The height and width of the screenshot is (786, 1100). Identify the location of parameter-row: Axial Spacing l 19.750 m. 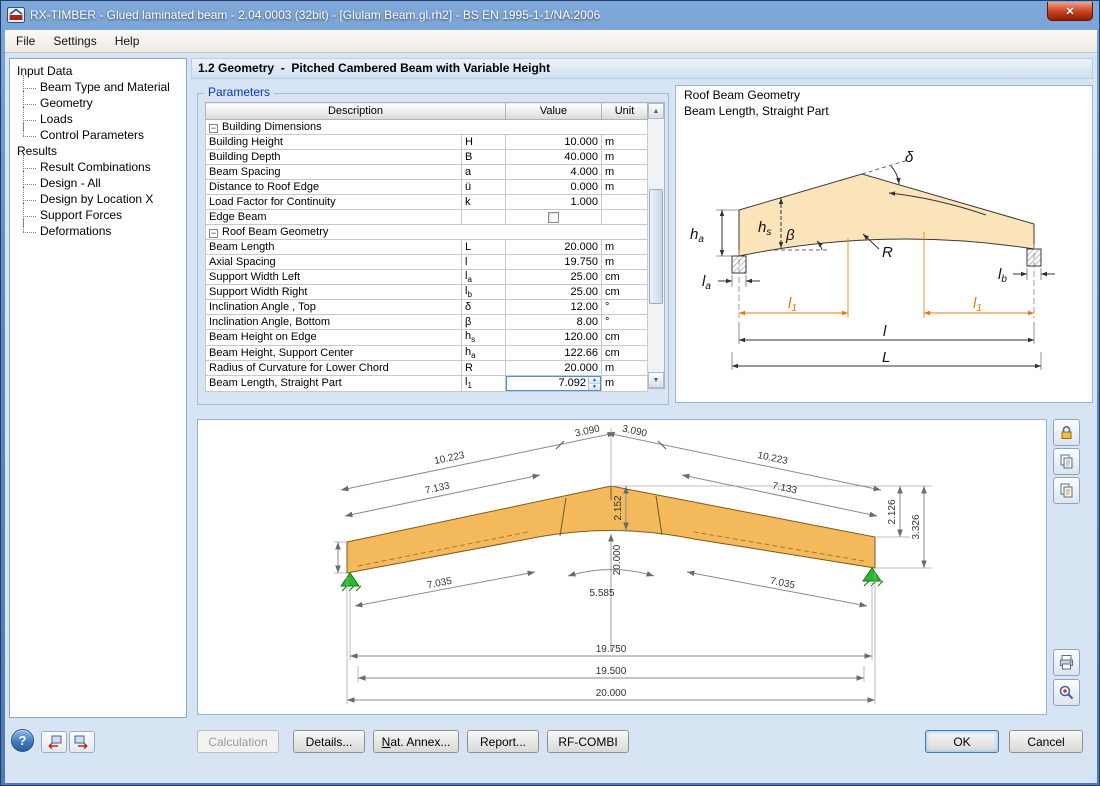
(426, 262).